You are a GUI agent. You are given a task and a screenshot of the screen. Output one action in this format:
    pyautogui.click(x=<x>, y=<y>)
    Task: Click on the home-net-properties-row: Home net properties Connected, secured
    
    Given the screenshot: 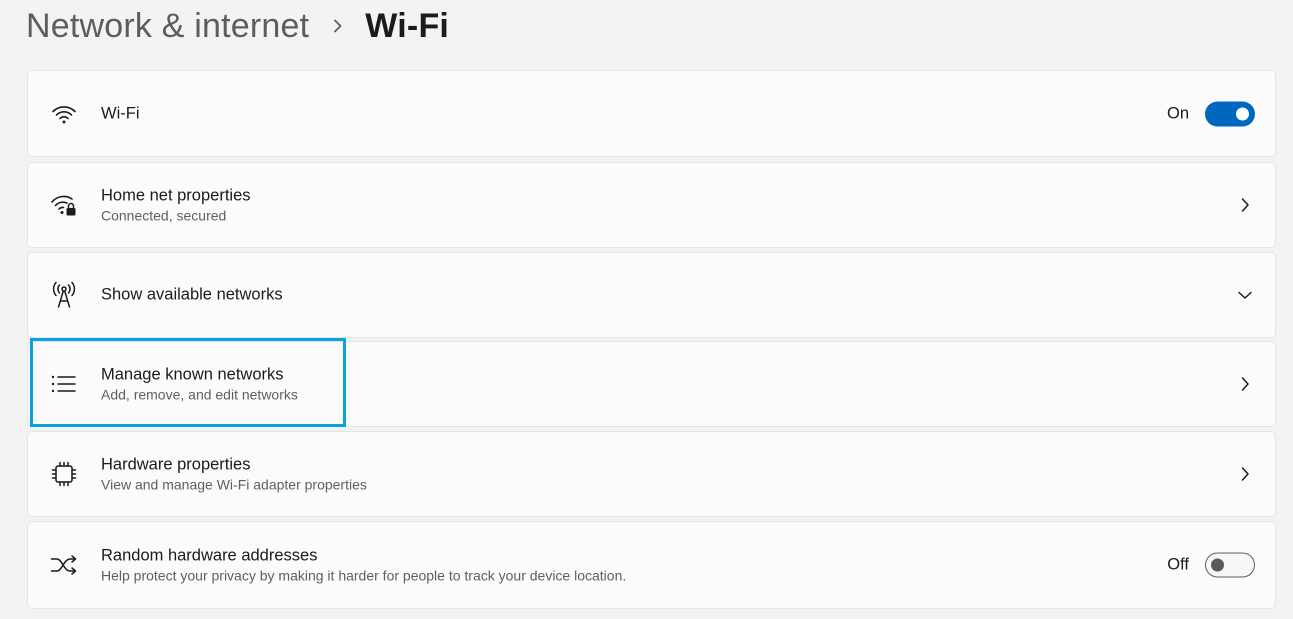 What is the action you would take?
    pyautogui.click(x=651, y=205)
    